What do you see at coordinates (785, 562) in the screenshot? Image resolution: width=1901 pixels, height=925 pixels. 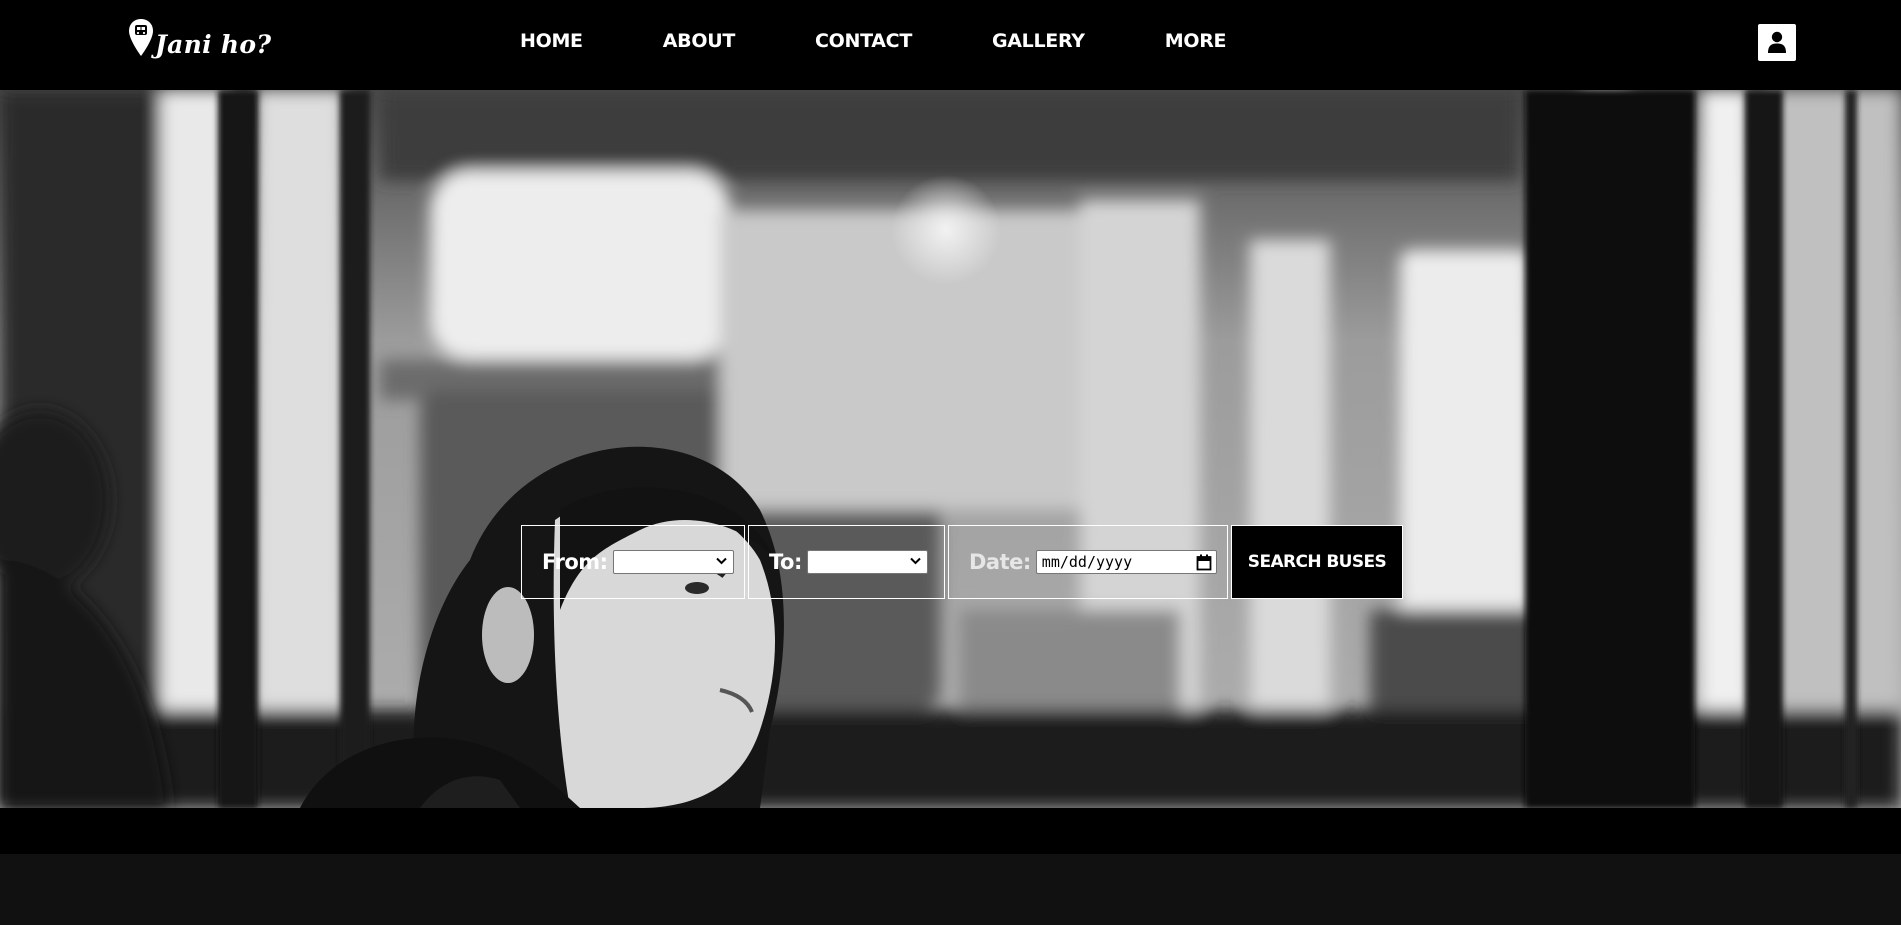 I see `to-label: To:` at bounding box center [785, 562].